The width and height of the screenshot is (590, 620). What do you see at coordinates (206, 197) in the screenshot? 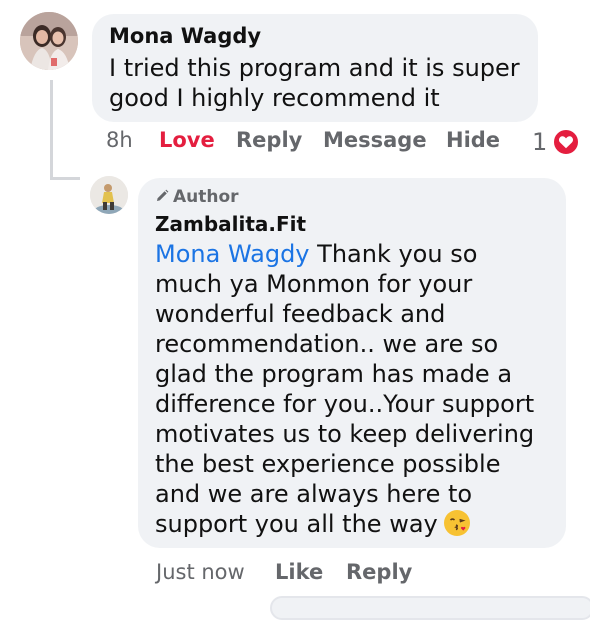
I see `author-badge-label: Author` at bounding box center [206, 197].